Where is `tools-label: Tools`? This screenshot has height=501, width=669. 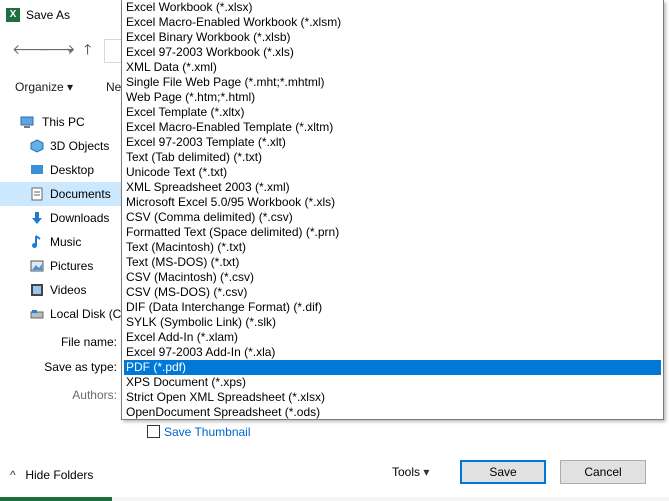 tools-label: Tools is located at coordinates (406, 472).